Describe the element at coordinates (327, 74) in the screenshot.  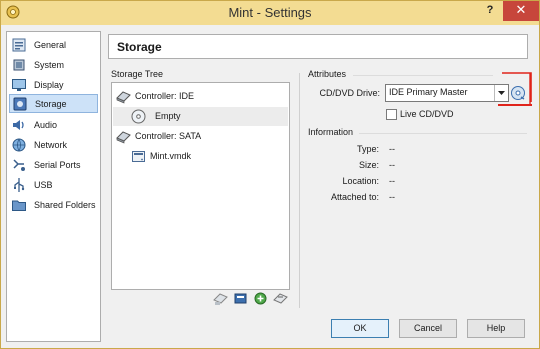
I see `attributes-section-label: Attributes` at that location.